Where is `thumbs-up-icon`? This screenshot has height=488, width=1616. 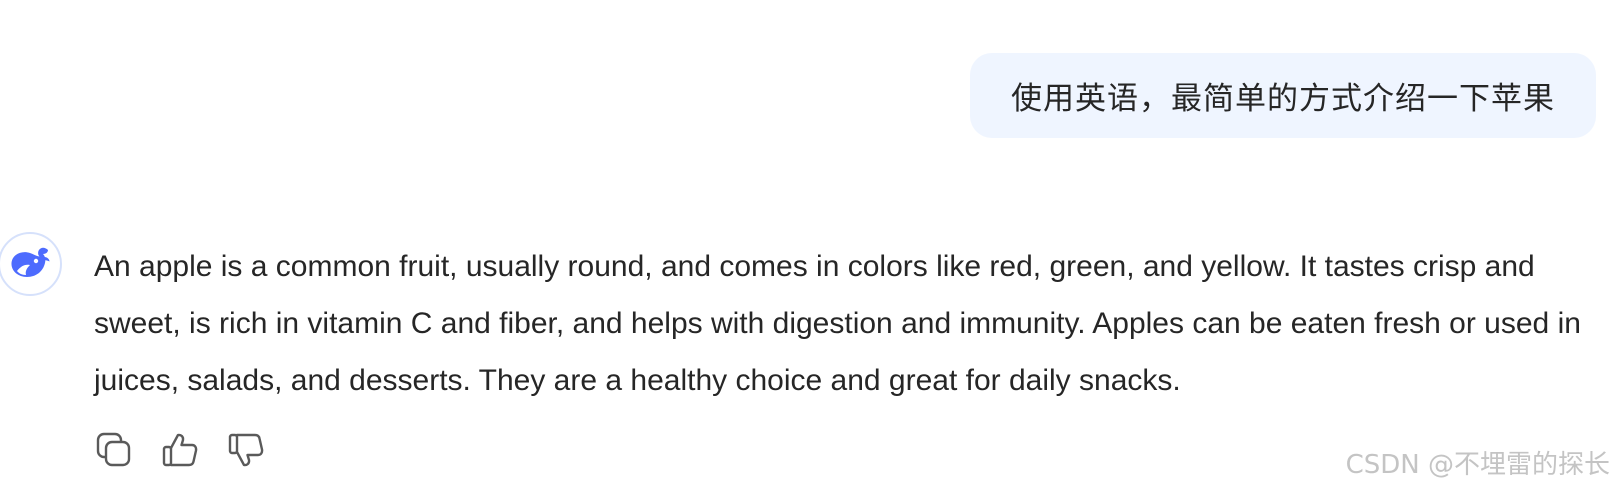 thumbs-up-icon is located at coordinates (180, 452).